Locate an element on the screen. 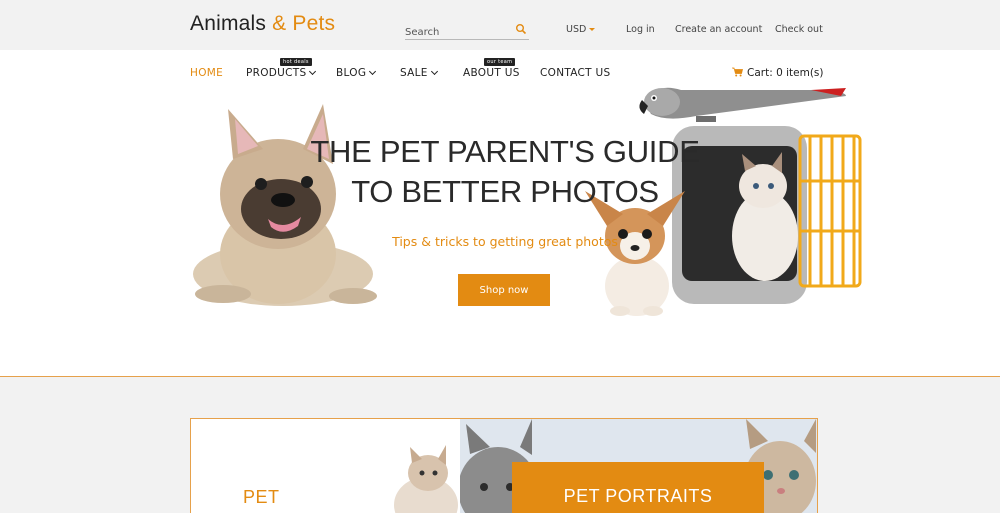 This screenshot has height=513, width=1000. nav-item-label: BLOG is located at coordinates (351, 73).